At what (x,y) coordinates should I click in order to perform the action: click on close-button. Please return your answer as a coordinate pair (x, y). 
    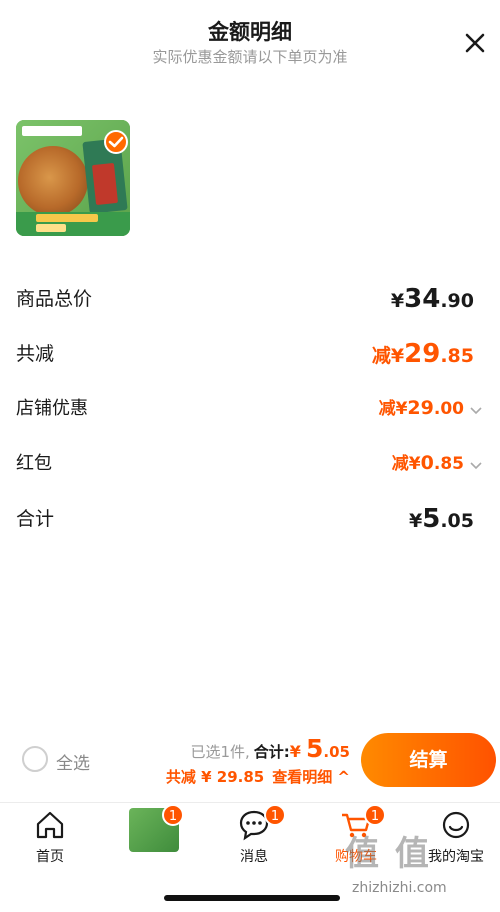
    Looking at the image, I should click on (475, 43).